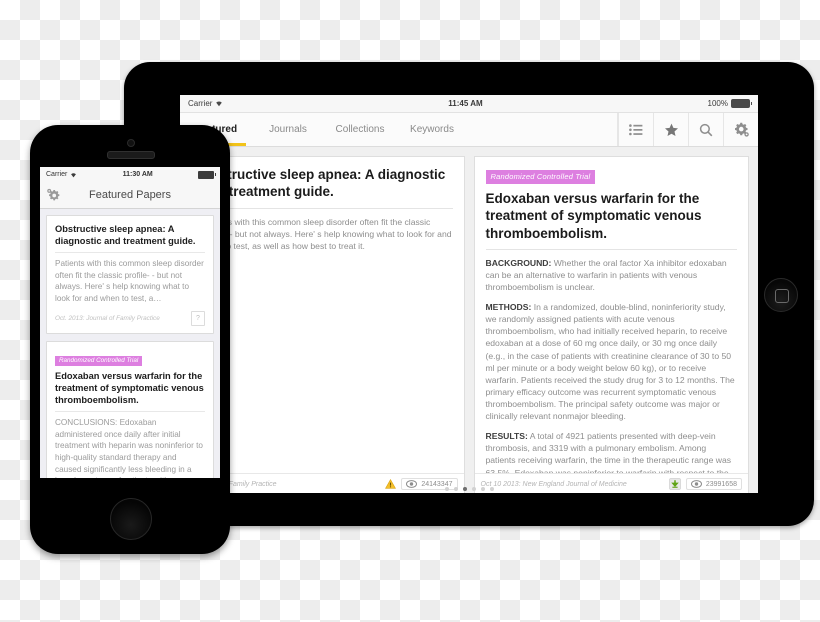 Image resolution: width=820 pixels, height=622 pixels. I want to click on tab-keywords: Keywords, so click(432, 129).